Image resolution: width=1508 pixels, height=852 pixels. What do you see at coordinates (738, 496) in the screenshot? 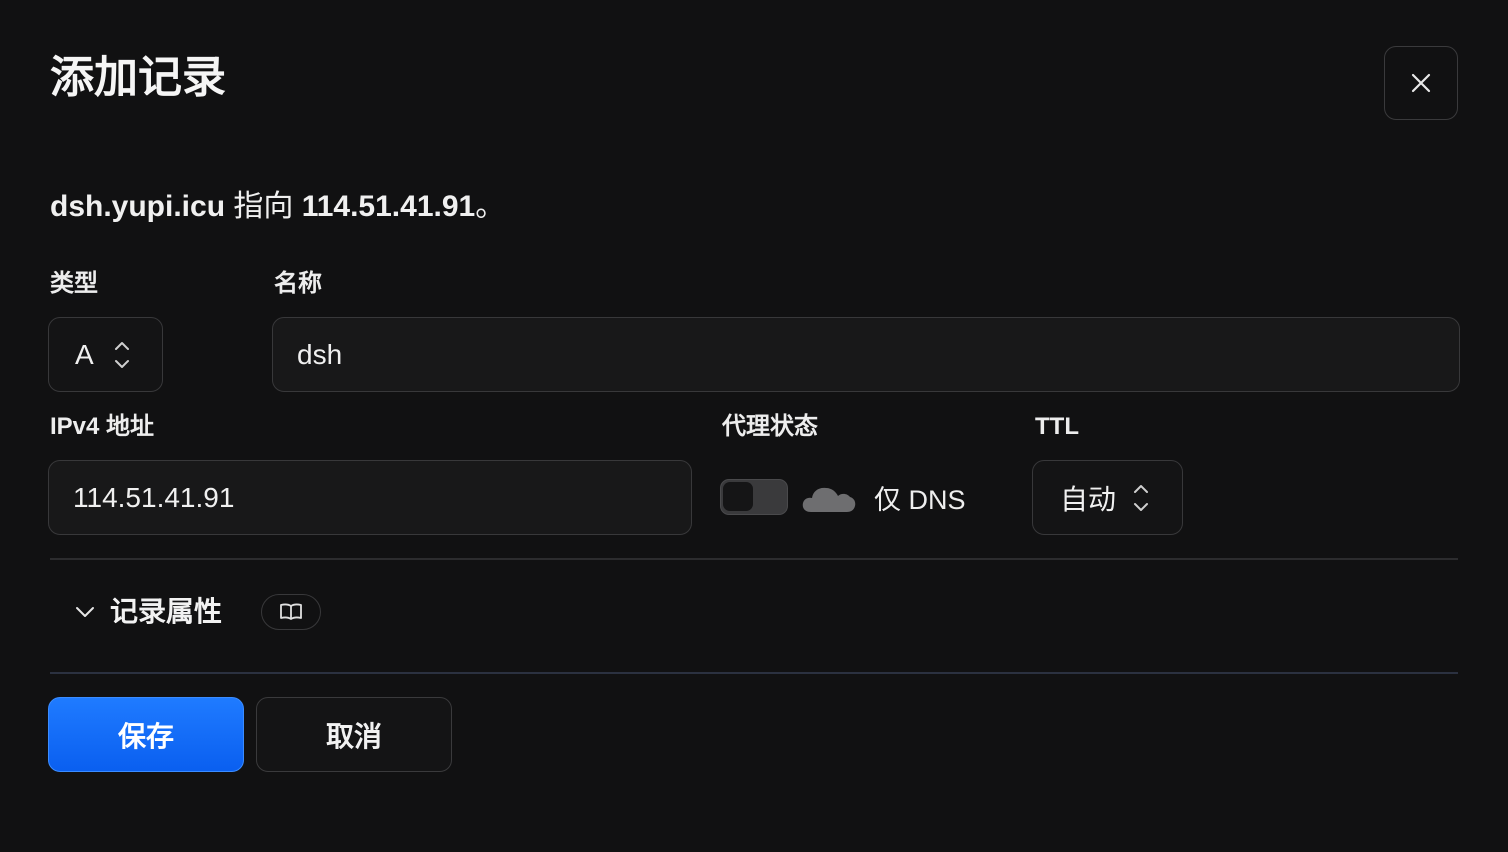
I see `toggle-knob` at bounding box center [738, 496].